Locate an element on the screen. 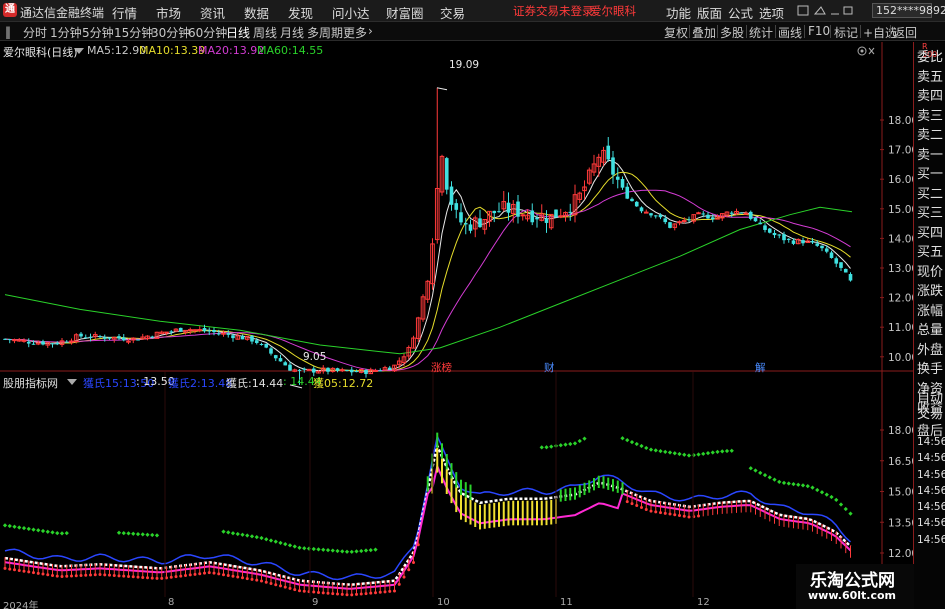  period-5min: 5分钟 is located at coordinates (98, 32).